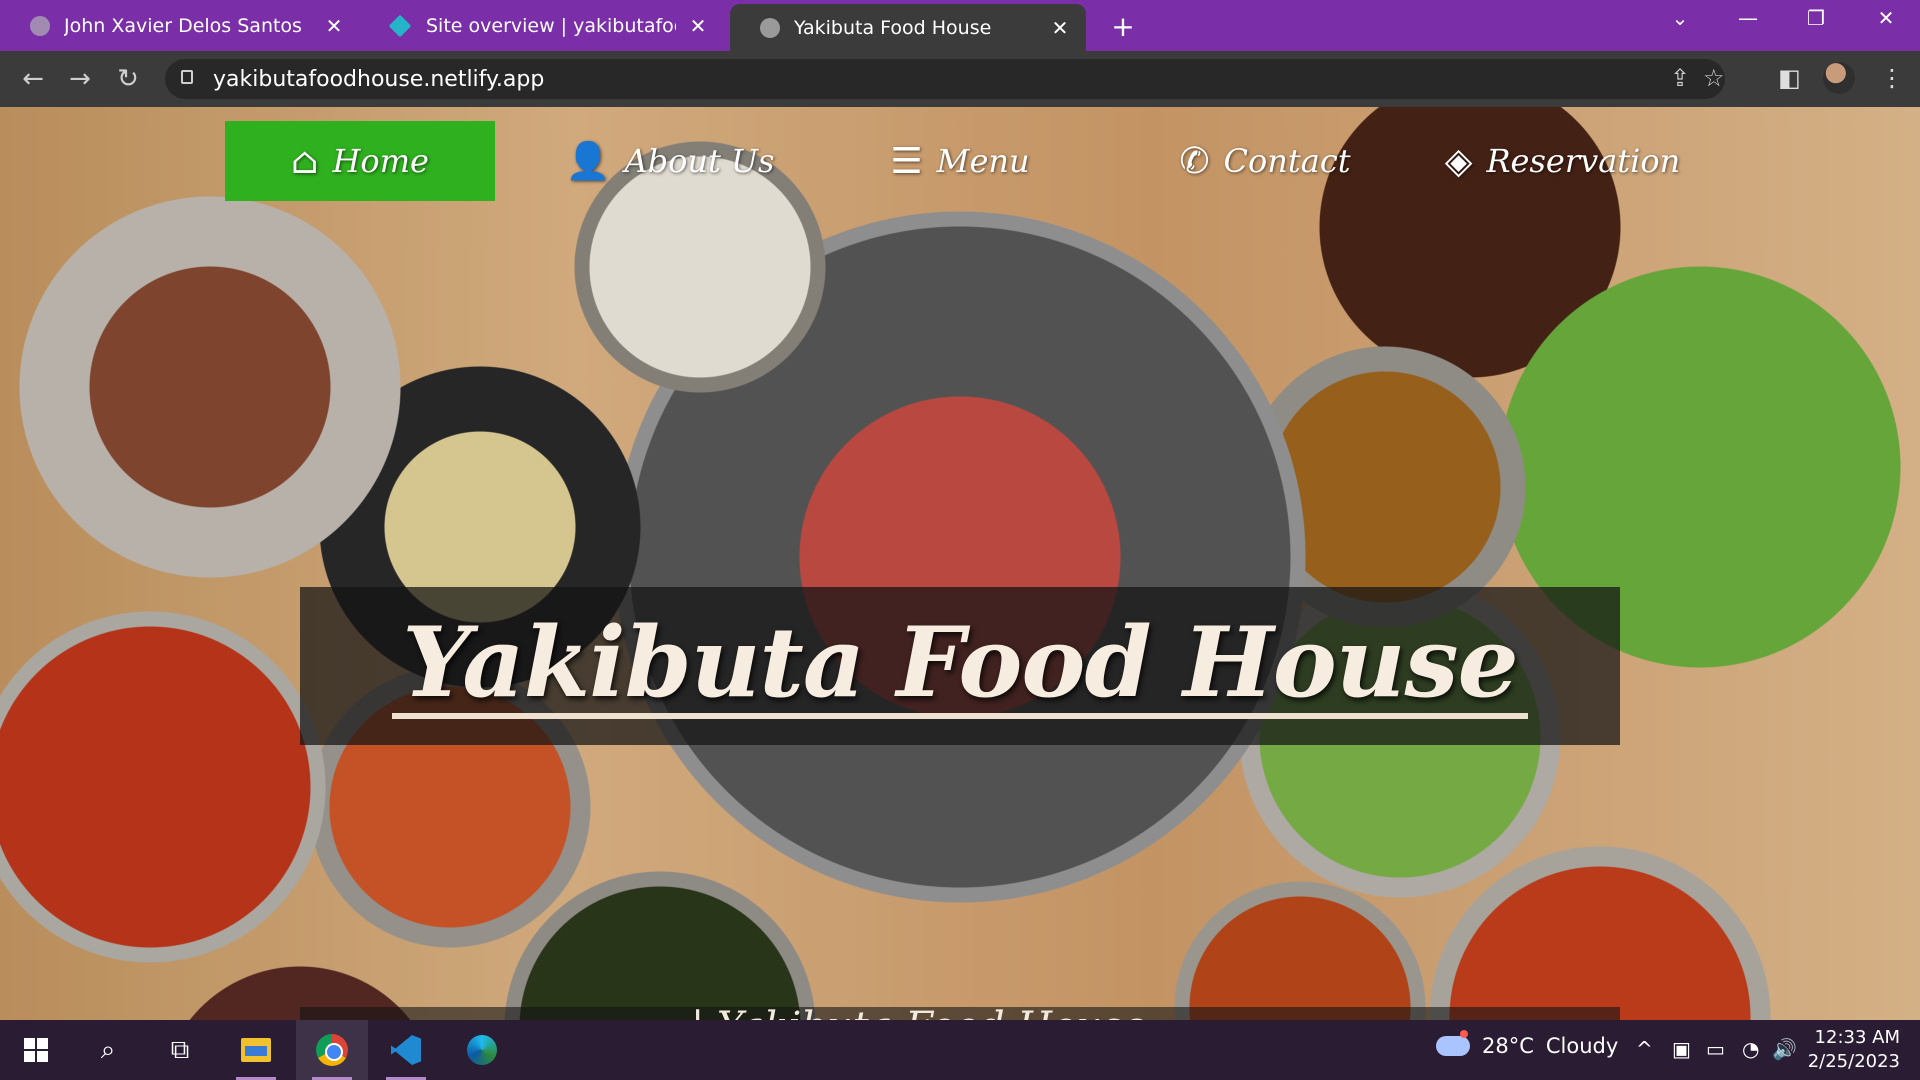 This screenshot has height=1080, width=1920. I want to click on wifi-icon: ◔, so click(1750, 1049).